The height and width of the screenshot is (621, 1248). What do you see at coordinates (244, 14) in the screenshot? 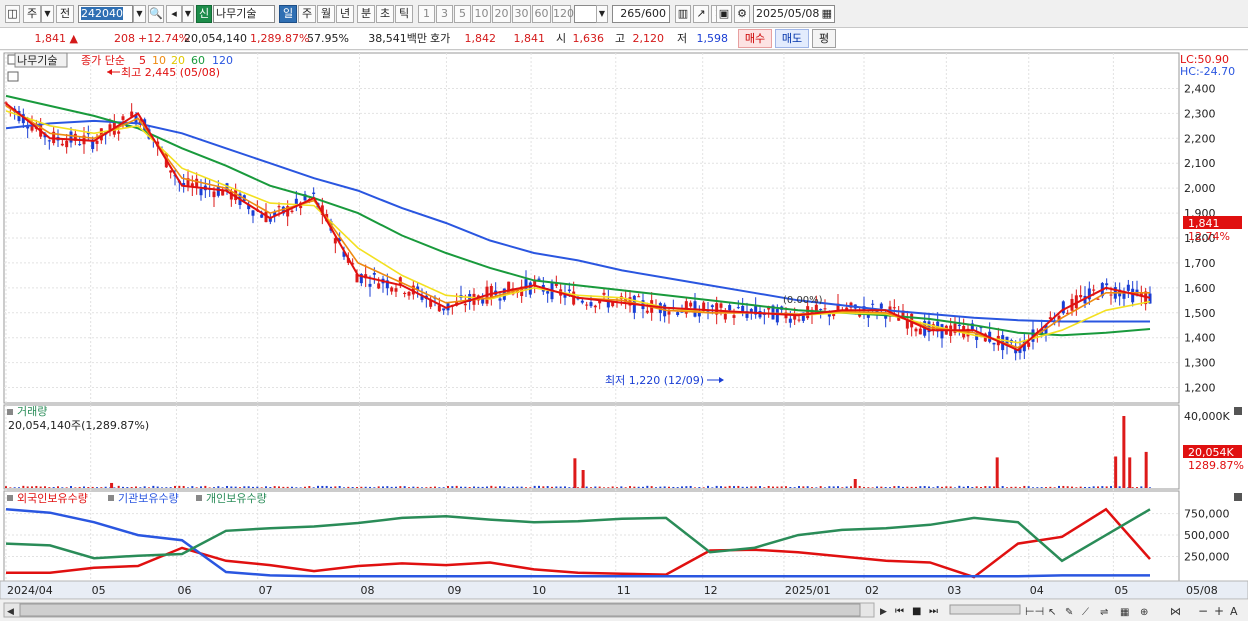
I see `stock-name-field: 나무기술` at bounding box center [244, 14].